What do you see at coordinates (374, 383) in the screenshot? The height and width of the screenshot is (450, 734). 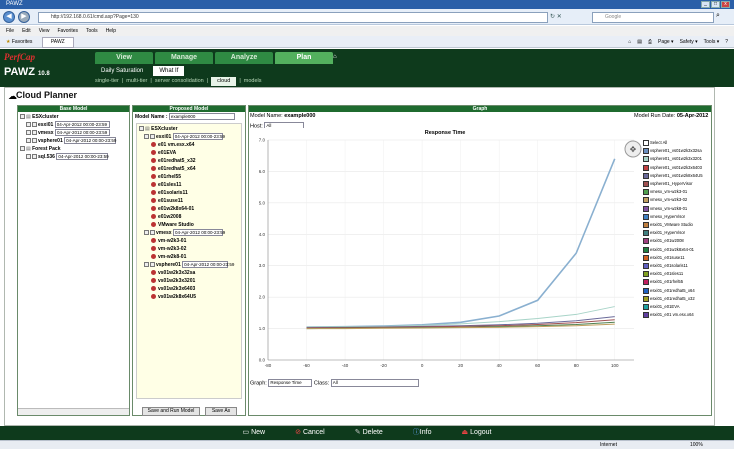 I see `class-select: All` at bounding box center [374, 383].